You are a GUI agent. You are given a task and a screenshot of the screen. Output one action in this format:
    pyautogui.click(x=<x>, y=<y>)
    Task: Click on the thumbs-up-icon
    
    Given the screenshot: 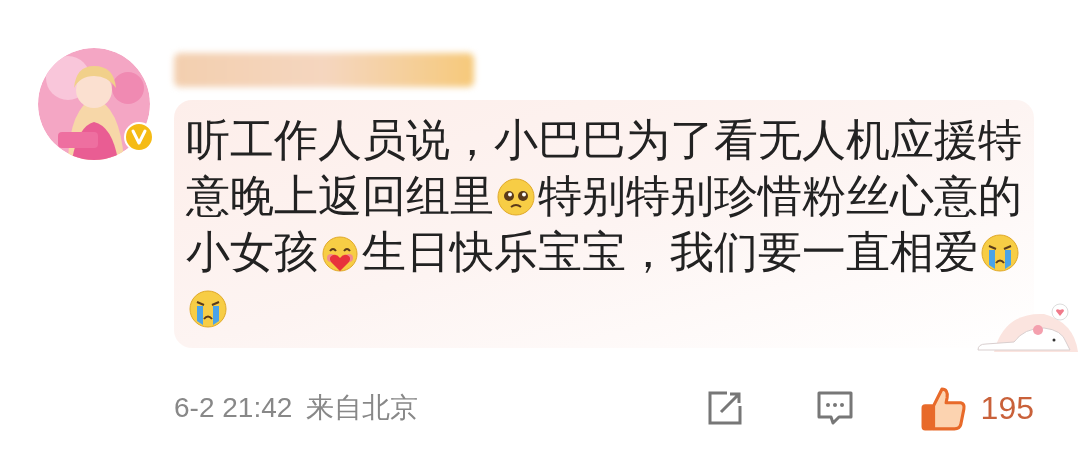 What is the action you would take?
    pyautogui.click(x=943, y=408)
    